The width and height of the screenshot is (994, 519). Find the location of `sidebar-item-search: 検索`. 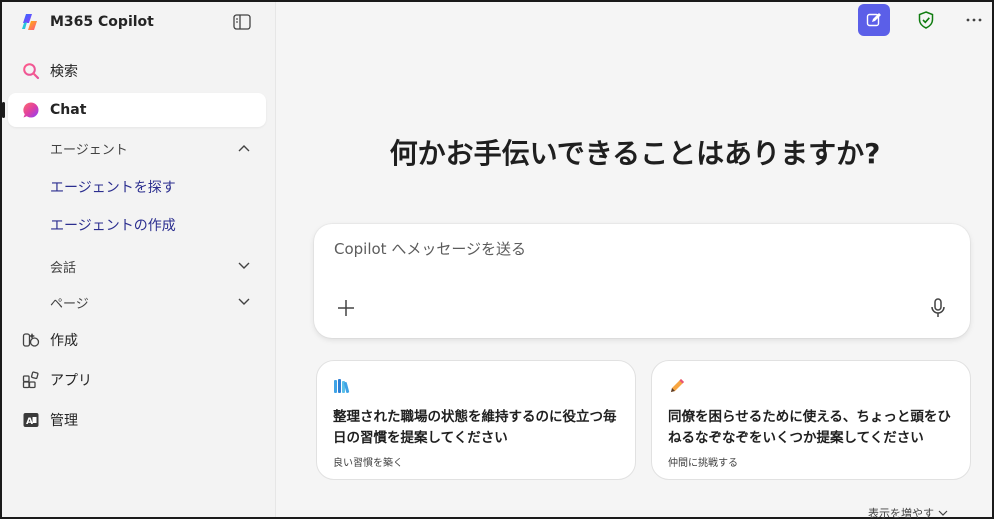

sidebar-item-search: 検索 is located at coordinates (134, 71).